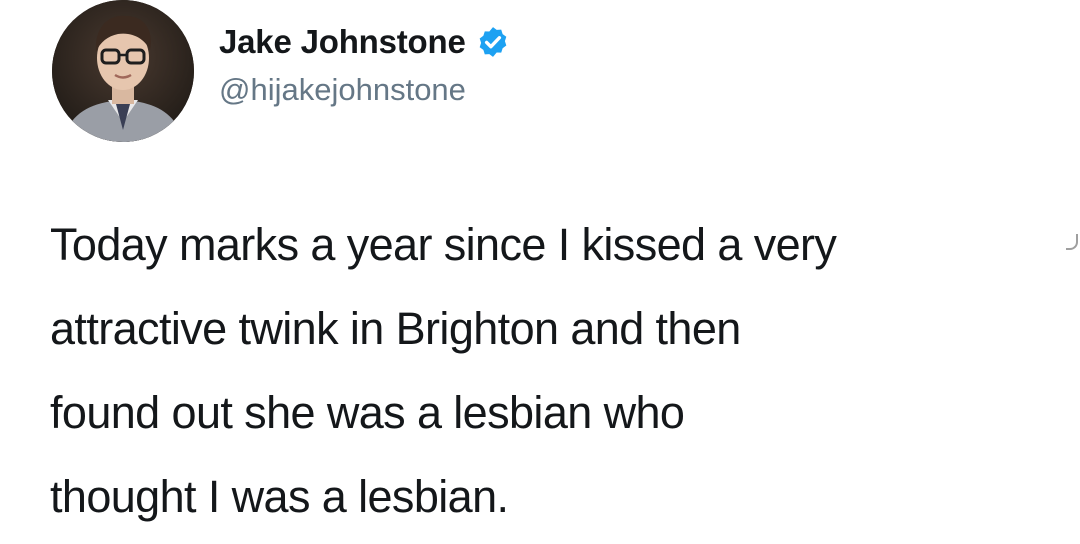 This screenshot has height=544, width=1080. Describe the element at coordinates (1072, 242) in the screenshot. I see `cropped-edge-glyph` at that location.